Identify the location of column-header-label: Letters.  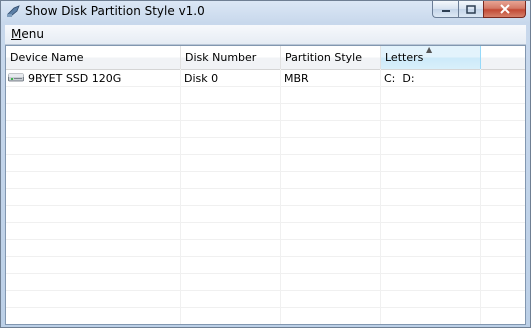
(404, 57).